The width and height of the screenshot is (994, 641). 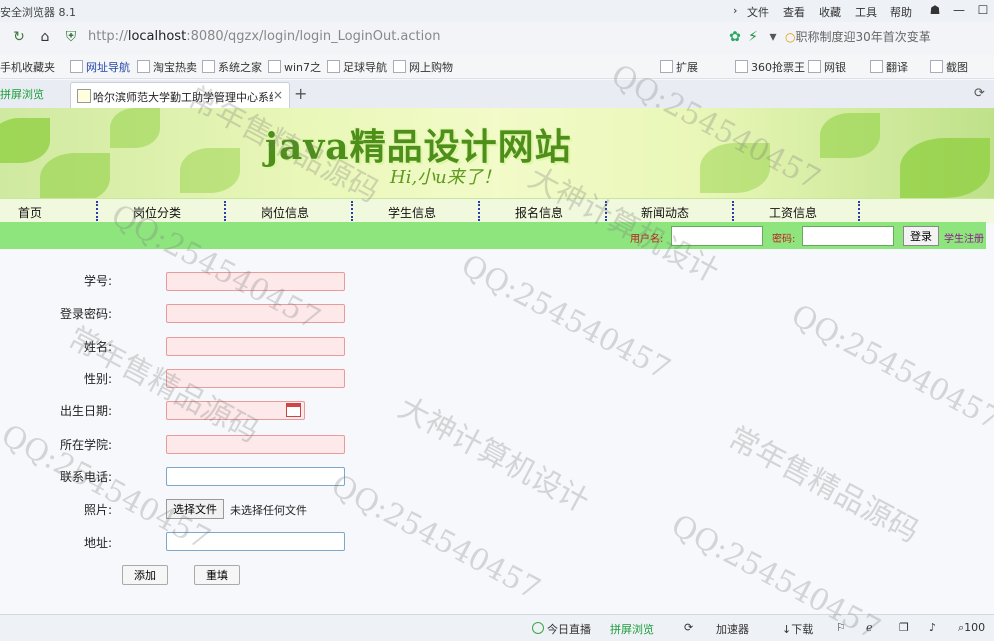 I want to click on nav-student-info: 学生信息, so click(x=412, y=212).